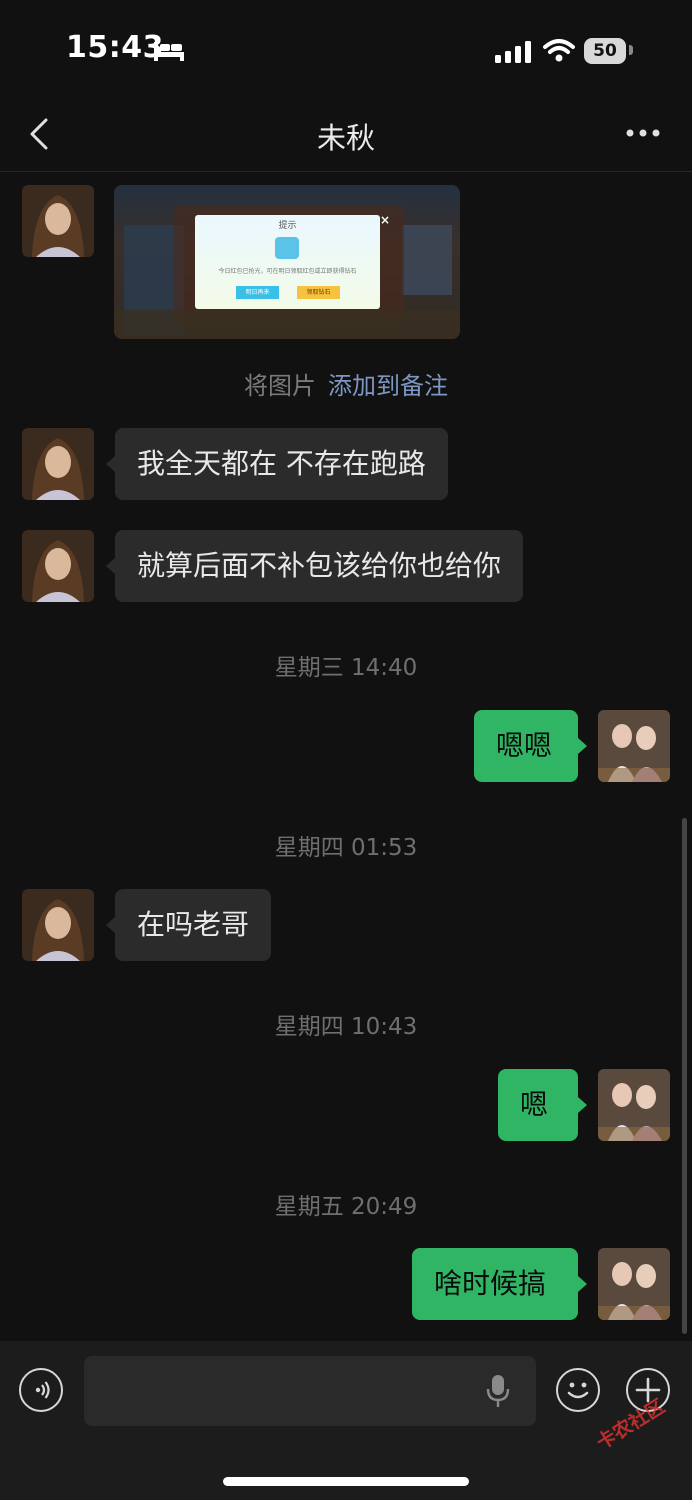  What do you see at coordinates (169, 51) in the screenshot?
I see `bed-icon` at bounding box center [169, 51].